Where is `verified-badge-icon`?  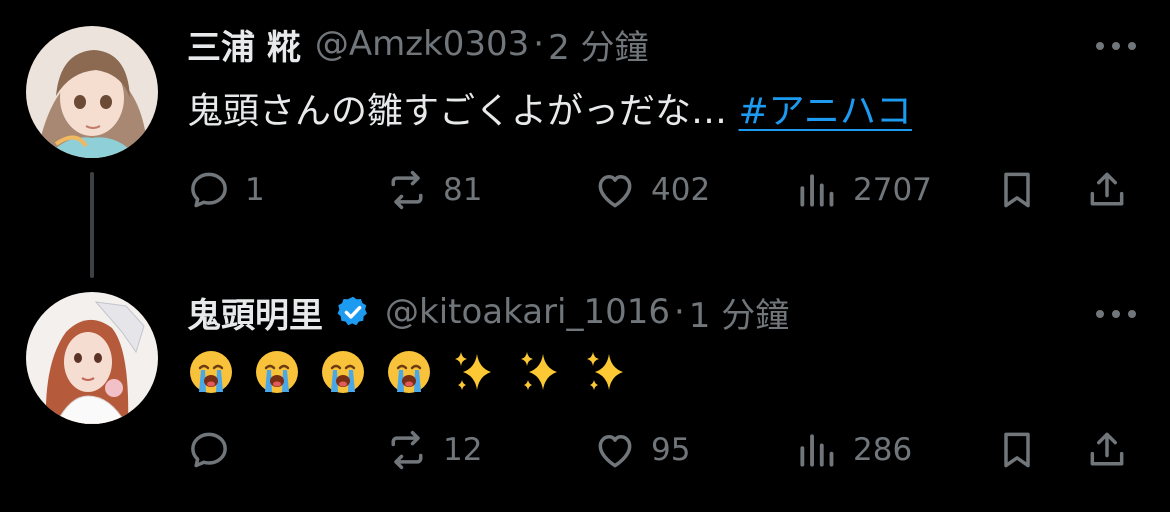 verified-badge-icon is located at coordinates (353, 312).